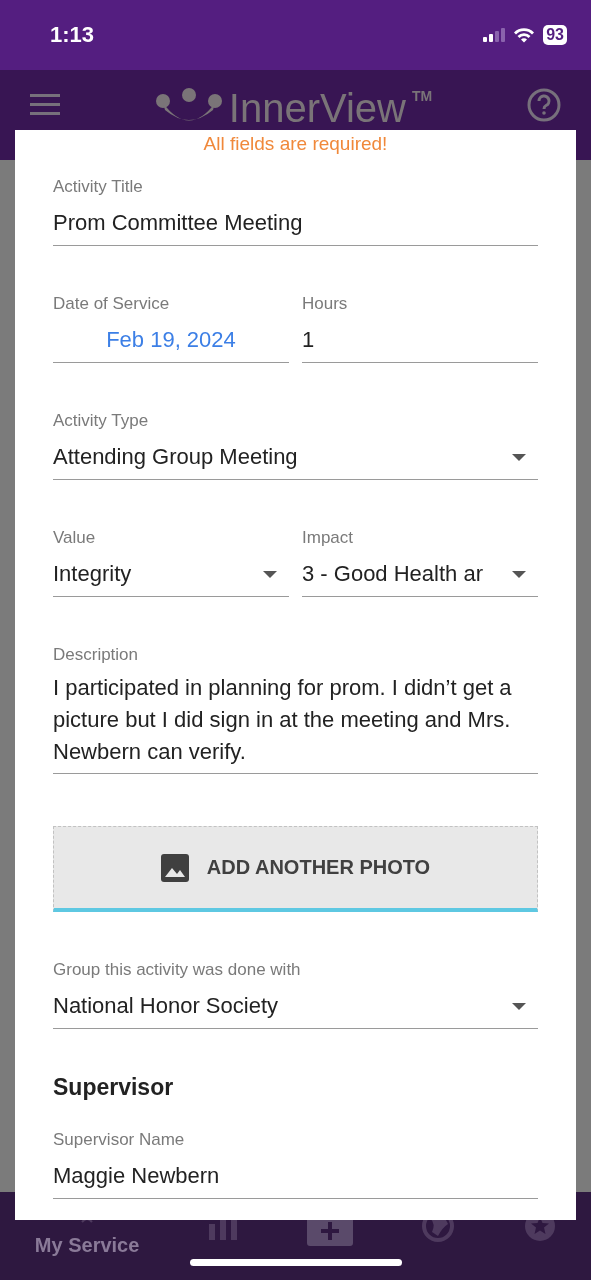  Describe the element at coordinates (45, 105) in the screenshot. I see `menu-icon` at that location.